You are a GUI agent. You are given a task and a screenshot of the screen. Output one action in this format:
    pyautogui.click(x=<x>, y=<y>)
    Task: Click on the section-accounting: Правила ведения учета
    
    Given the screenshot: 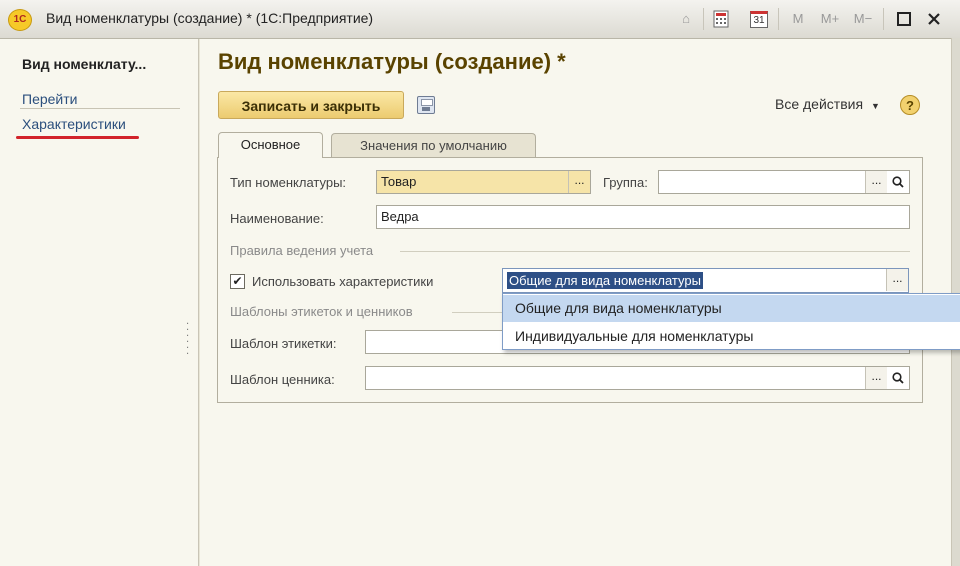 What is the action you would take?
    pyautogui.click(x=302, y=250)
    